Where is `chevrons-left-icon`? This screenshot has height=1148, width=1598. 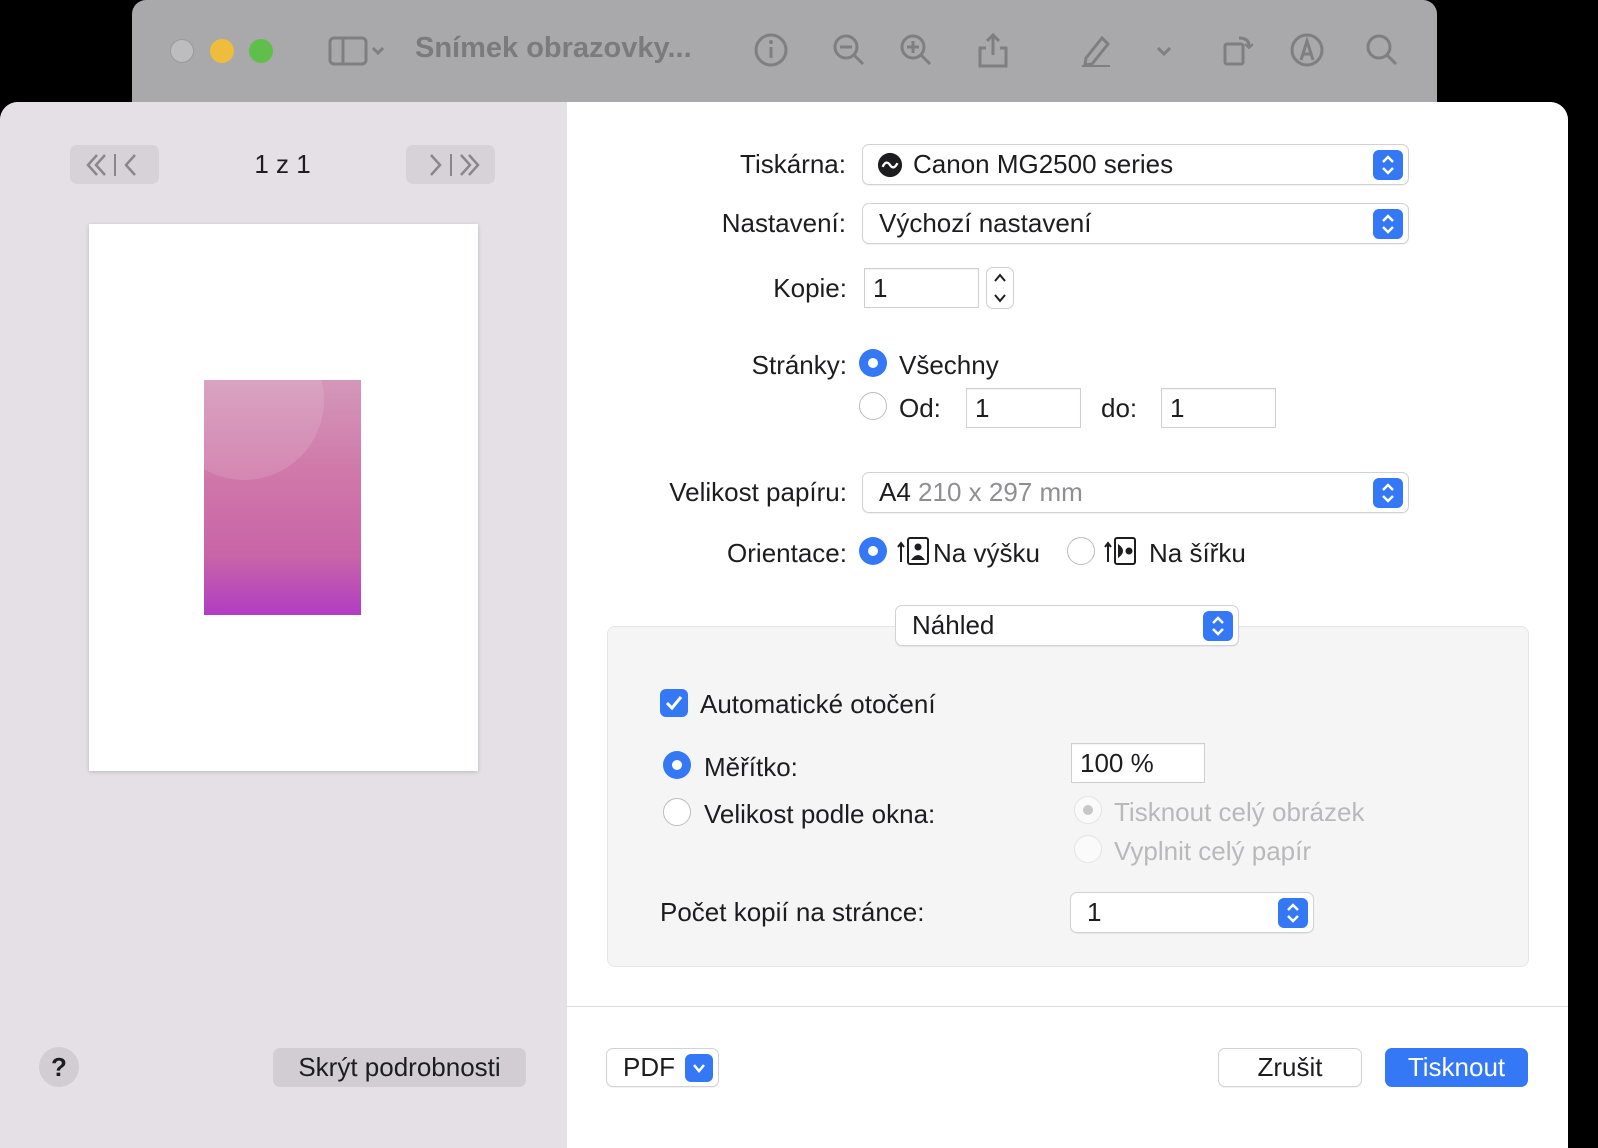
chevrons-left-icon is located at coordinates (110, 164).